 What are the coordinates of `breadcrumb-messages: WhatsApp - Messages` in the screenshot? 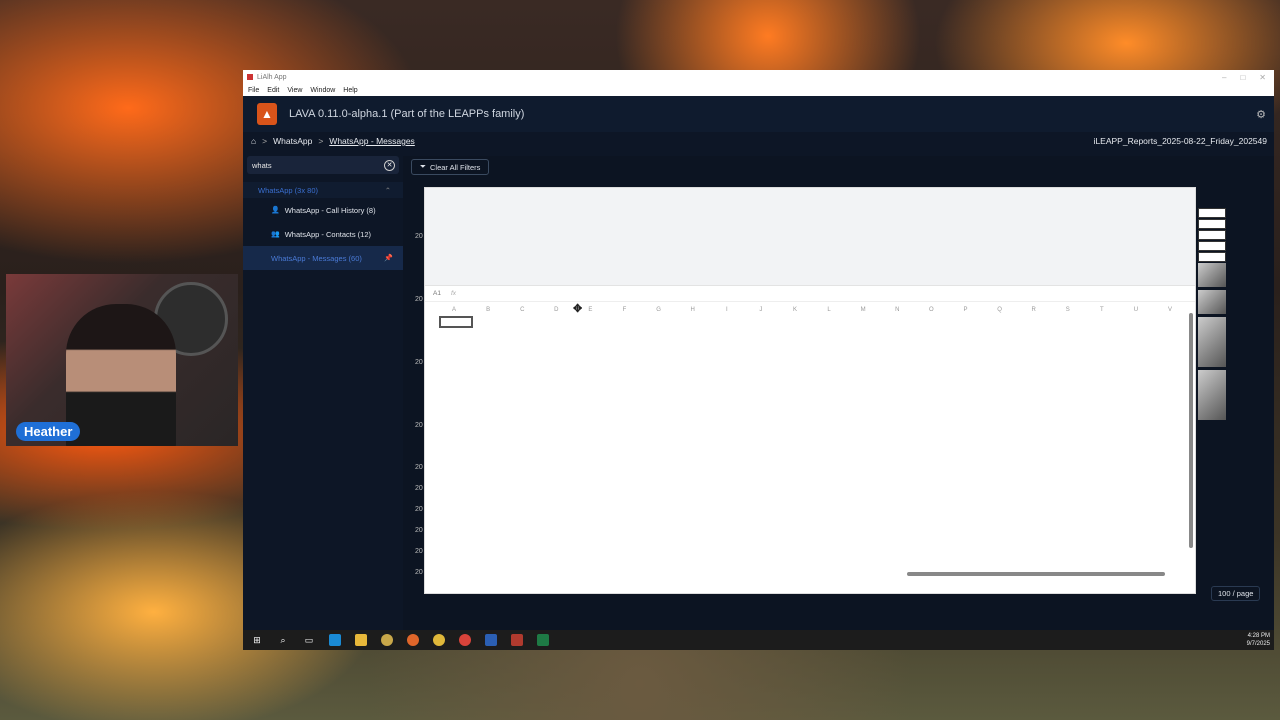 It's located at (372, 141).